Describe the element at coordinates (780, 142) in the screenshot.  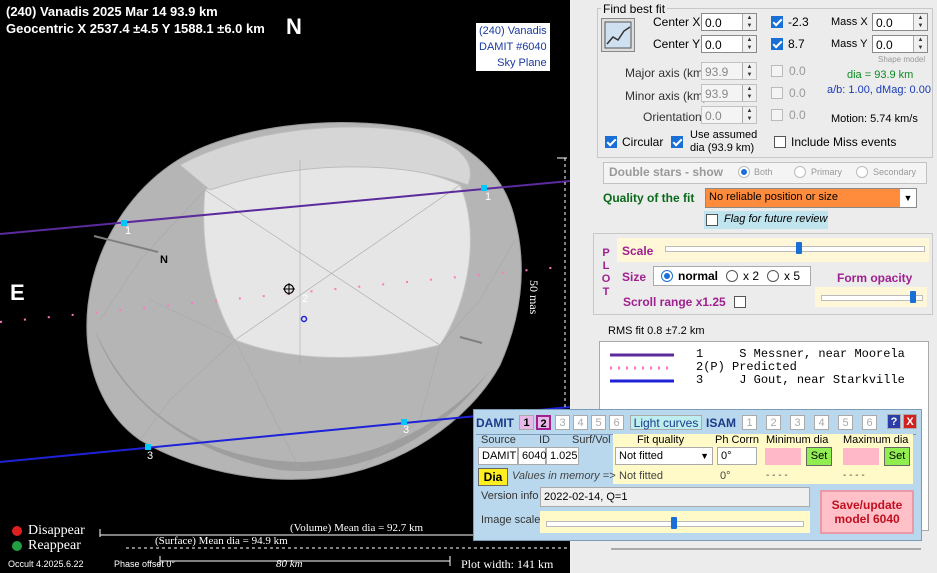
I see `include-miss-checkbox` at that location.